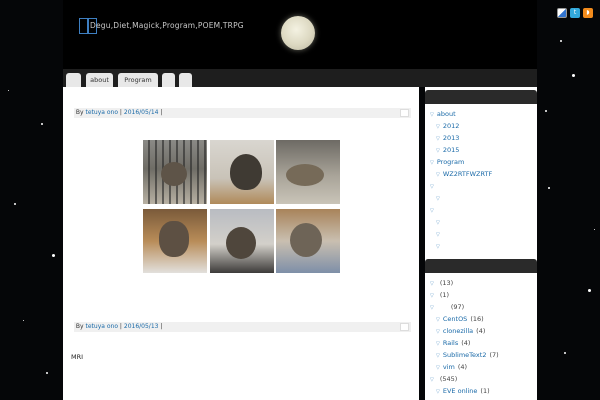  I want to click on sidebar-tree-item: ▽ 2012, so click(447, 126).